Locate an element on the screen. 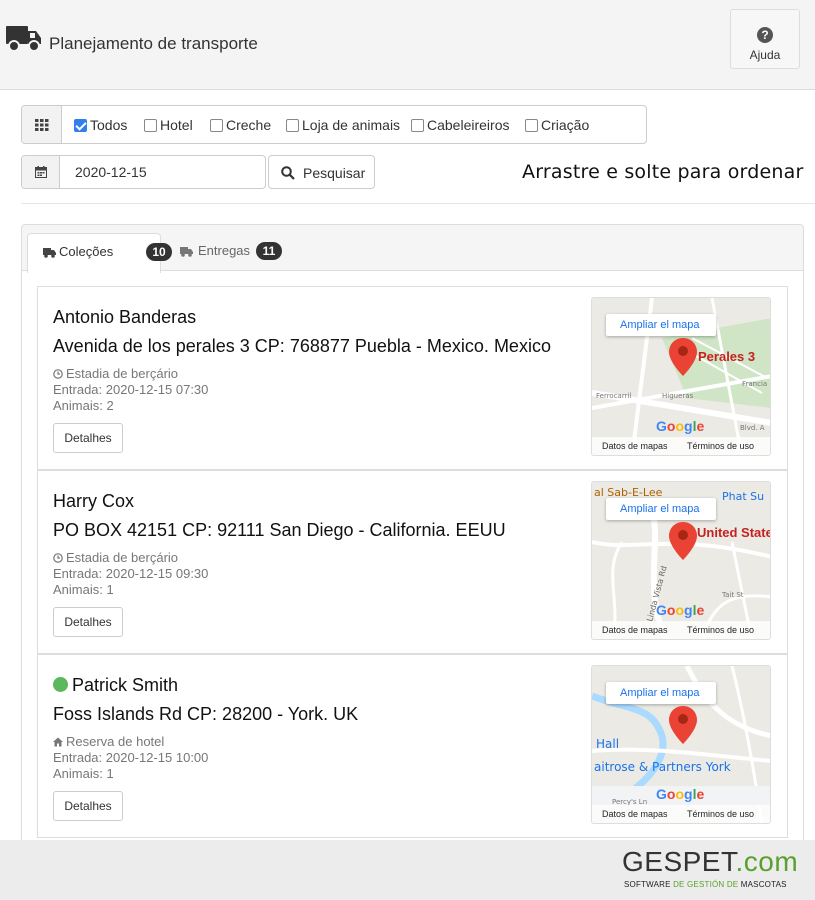  checkbox-creche is located at coordinates (216, 125).